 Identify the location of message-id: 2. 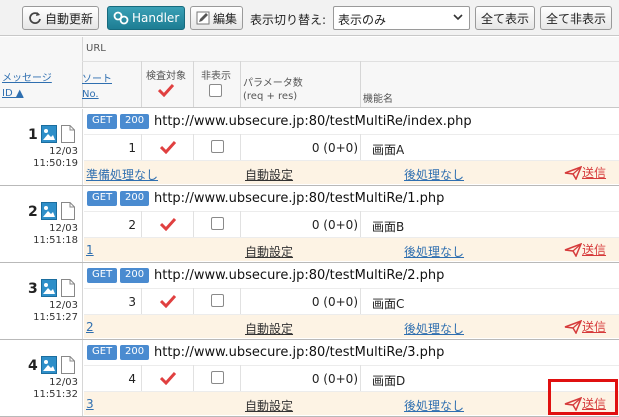
(33, 212).